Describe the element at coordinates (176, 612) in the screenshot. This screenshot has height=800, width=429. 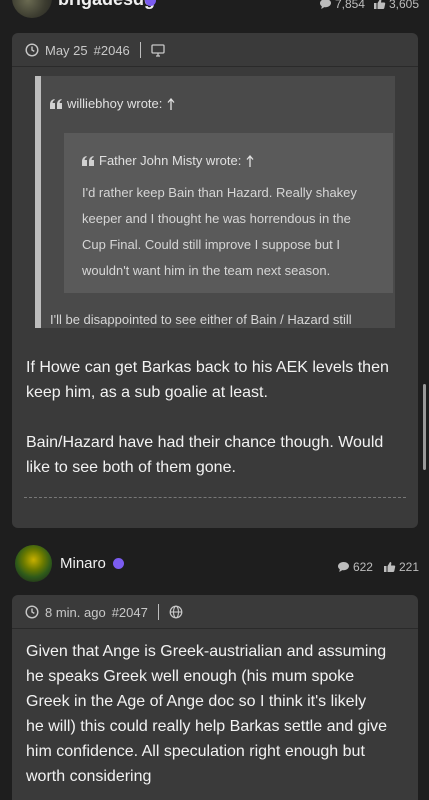
I see `globe-icon` at that location.